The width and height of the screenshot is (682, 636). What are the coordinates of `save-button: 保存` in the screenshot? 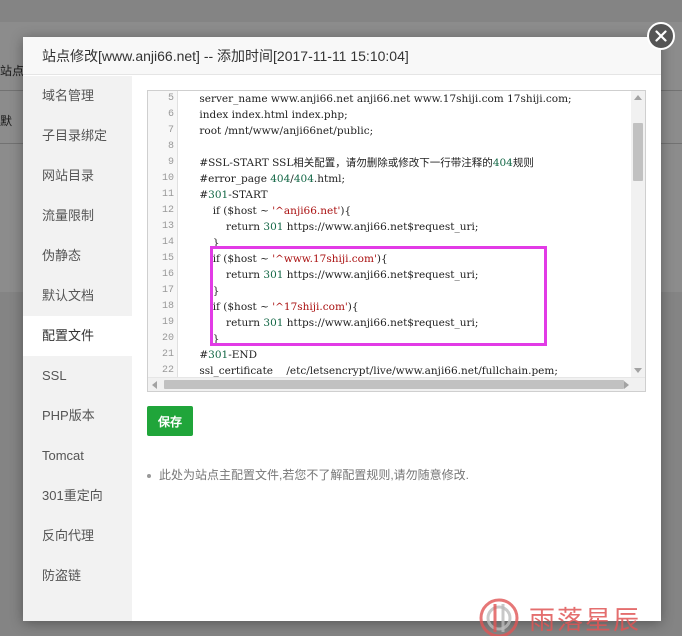 It's located at (170, 421).